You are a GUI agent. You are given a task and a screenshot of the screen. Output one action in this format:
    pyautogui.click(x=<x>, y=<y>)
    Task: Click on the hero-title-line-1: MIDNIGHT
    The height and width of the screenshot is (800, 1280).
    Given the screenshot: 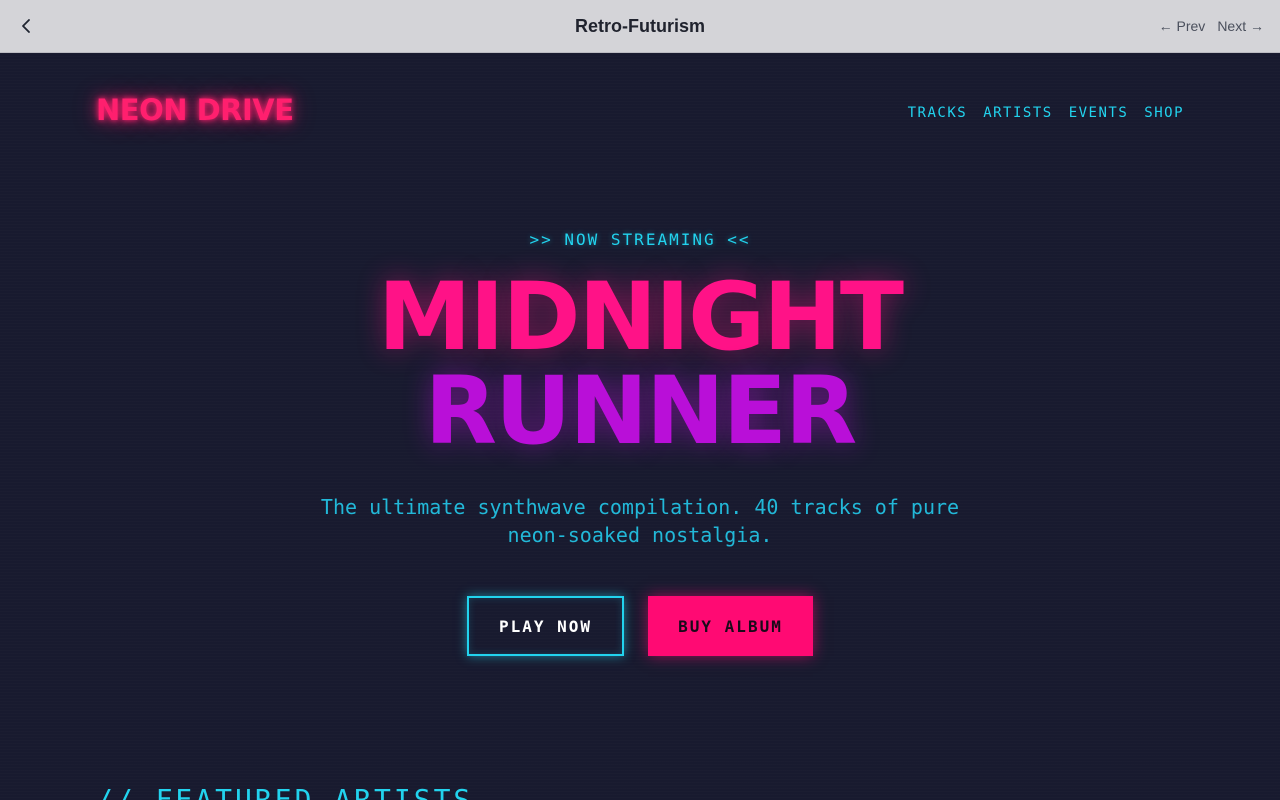 What is the action you would take?
    pyautogui.click(x=640, y=317)
    